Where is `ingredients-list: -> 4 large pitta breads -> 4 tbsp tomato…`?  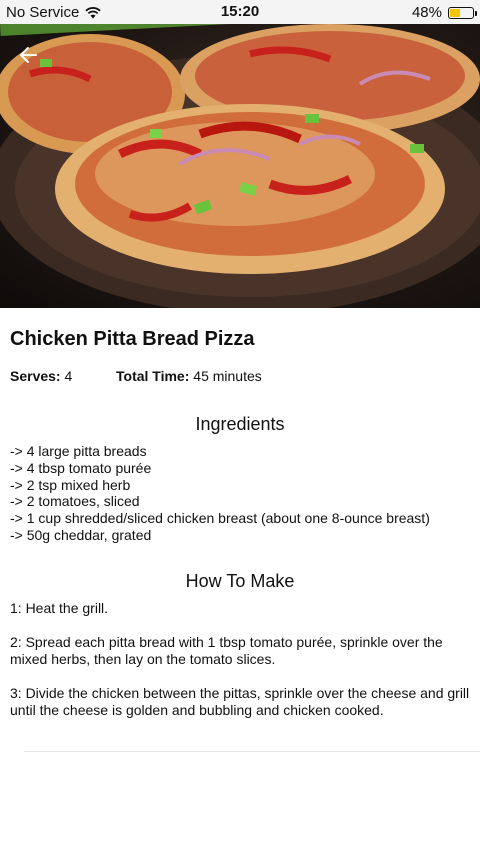 ingredients-list: -> 4 large pitta breads -> 4 tbsp tomato… is located at coordinates (220, 493).